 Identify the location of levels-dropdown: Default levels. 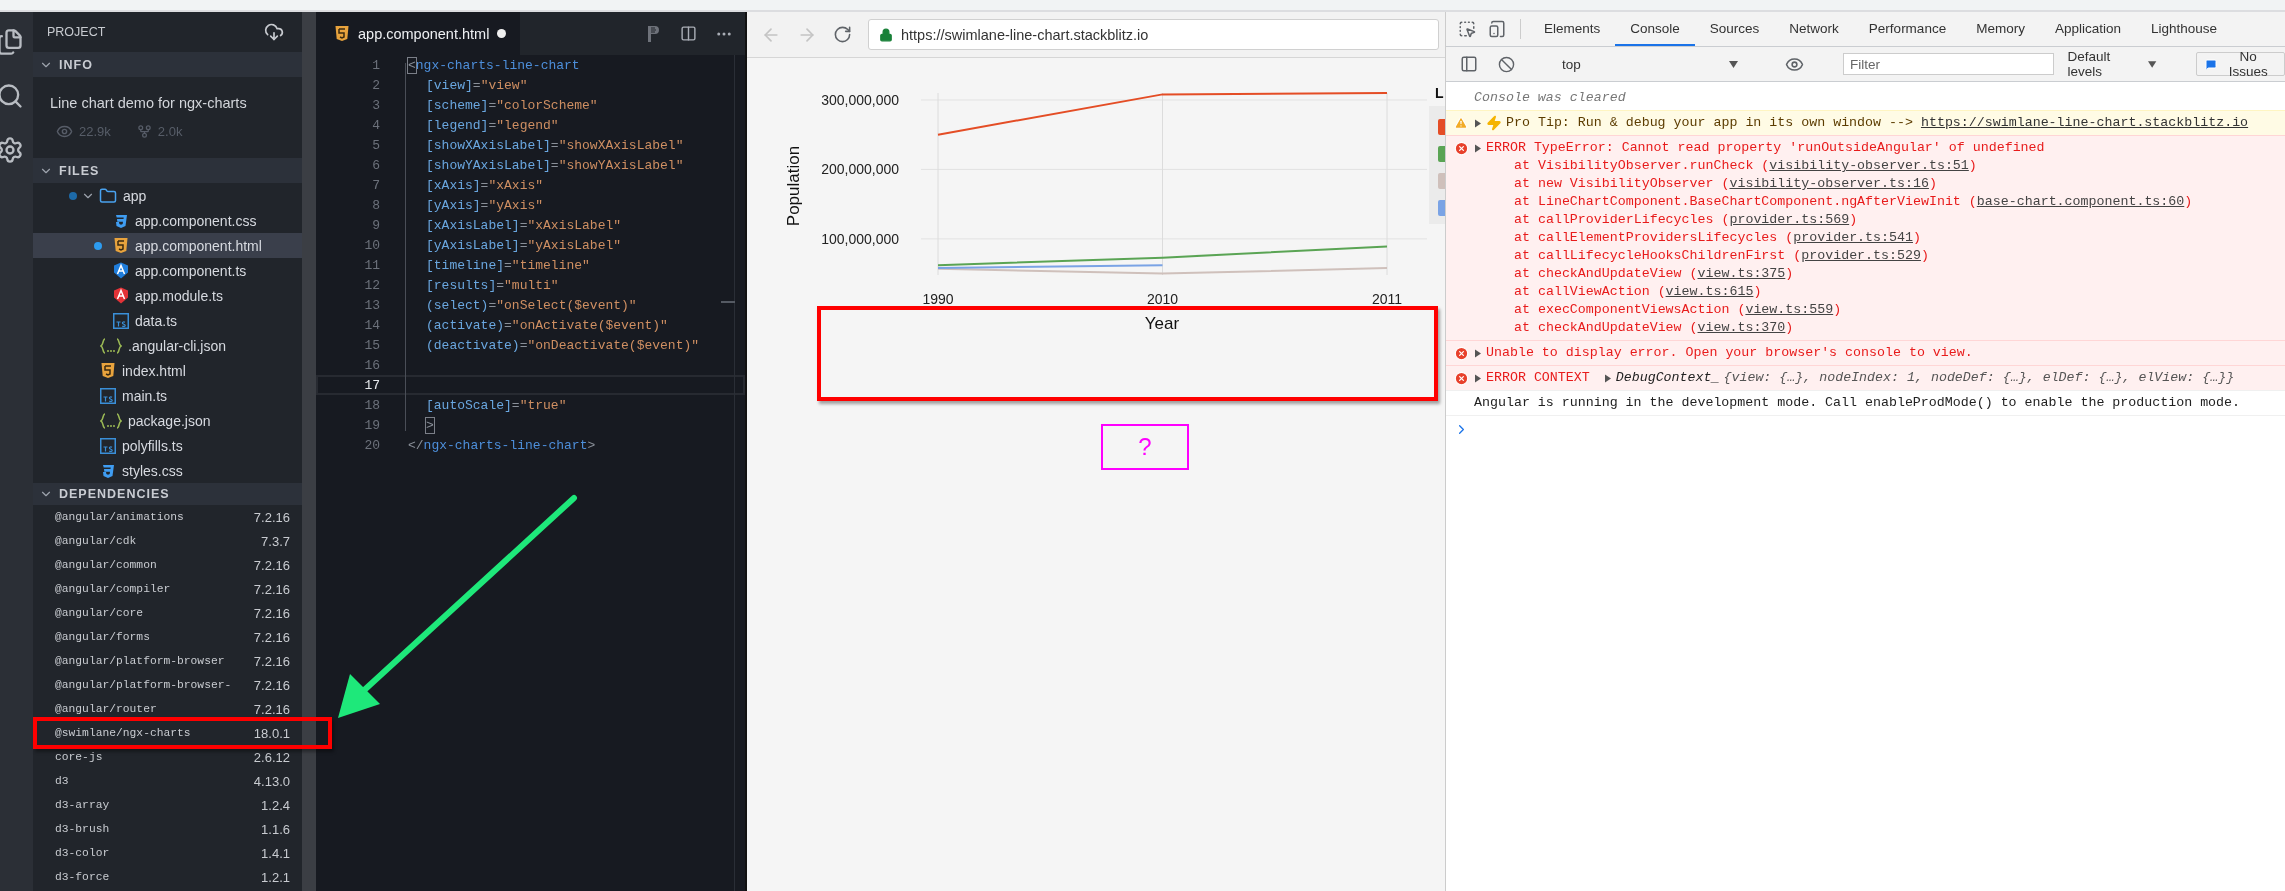
(2112, 64).